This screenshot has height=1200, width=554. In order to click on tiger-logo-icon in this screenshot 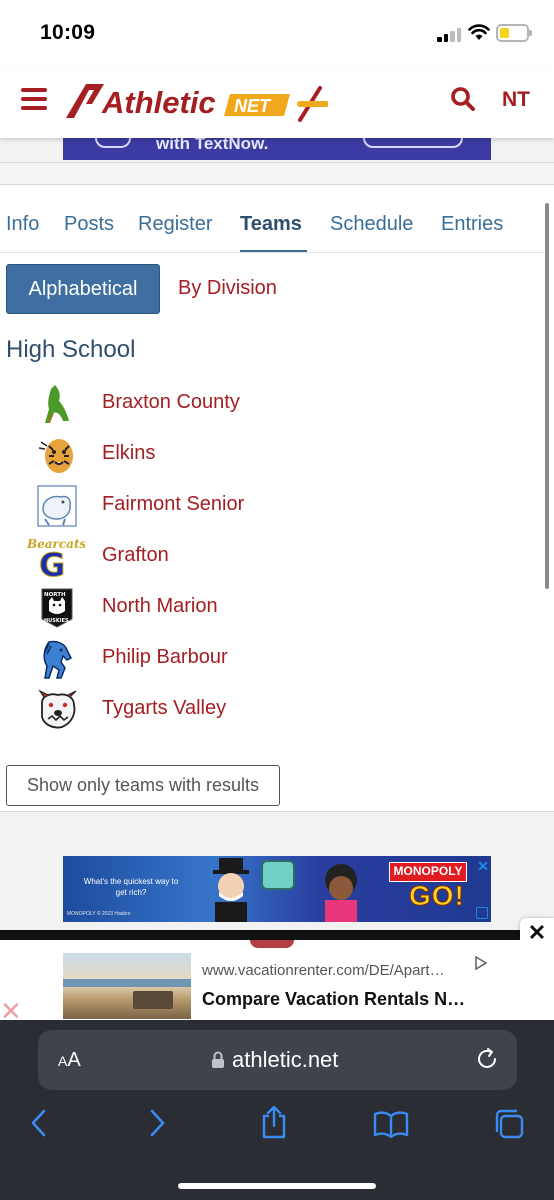, I will do `click(57, 455)`.